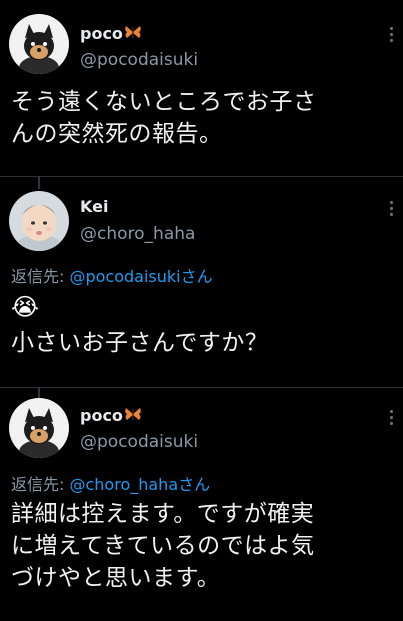 This screenshot has width=403, height=621. I want to click on tweet-text-line: 詳細は控えます。ですが確実, so click(163, 514).